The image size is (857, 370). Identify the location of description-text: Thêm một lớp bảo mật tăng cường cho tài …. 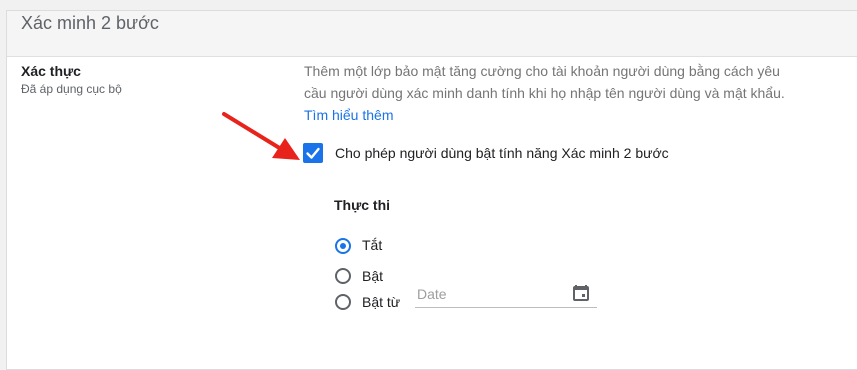
(544, 82).